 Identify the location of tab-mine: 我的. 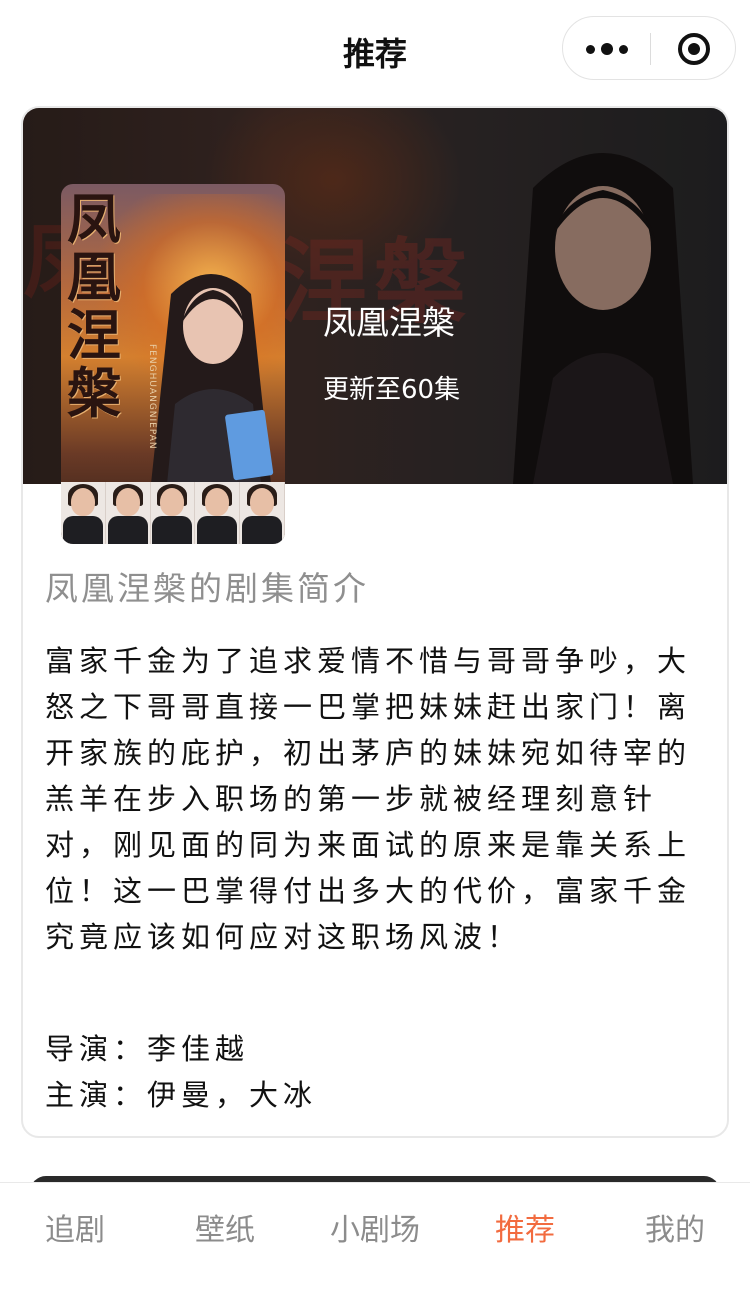
(675, 1231).